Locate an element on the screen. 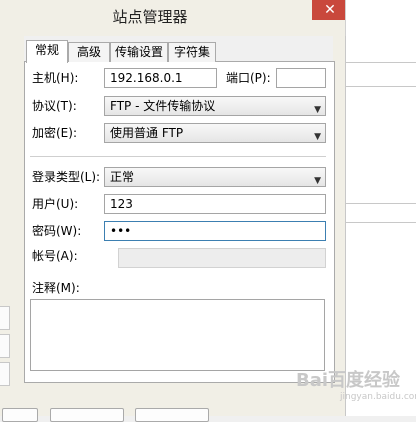 This screenshot has height=422, width=416. account-label: 帐号(A): is located at coordinates (55, 256).